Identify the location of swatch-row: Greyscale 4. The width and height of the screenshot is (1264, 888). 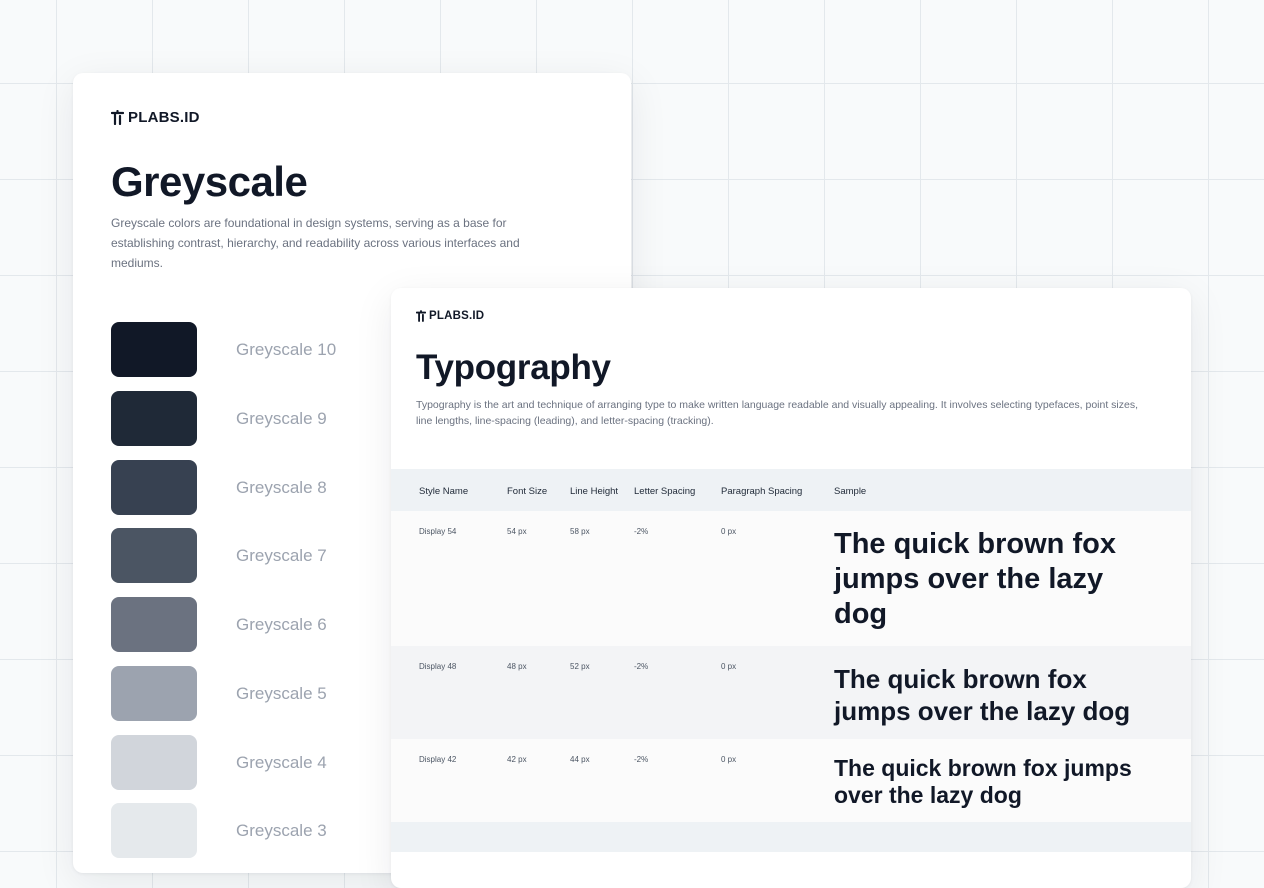
(219, 762).